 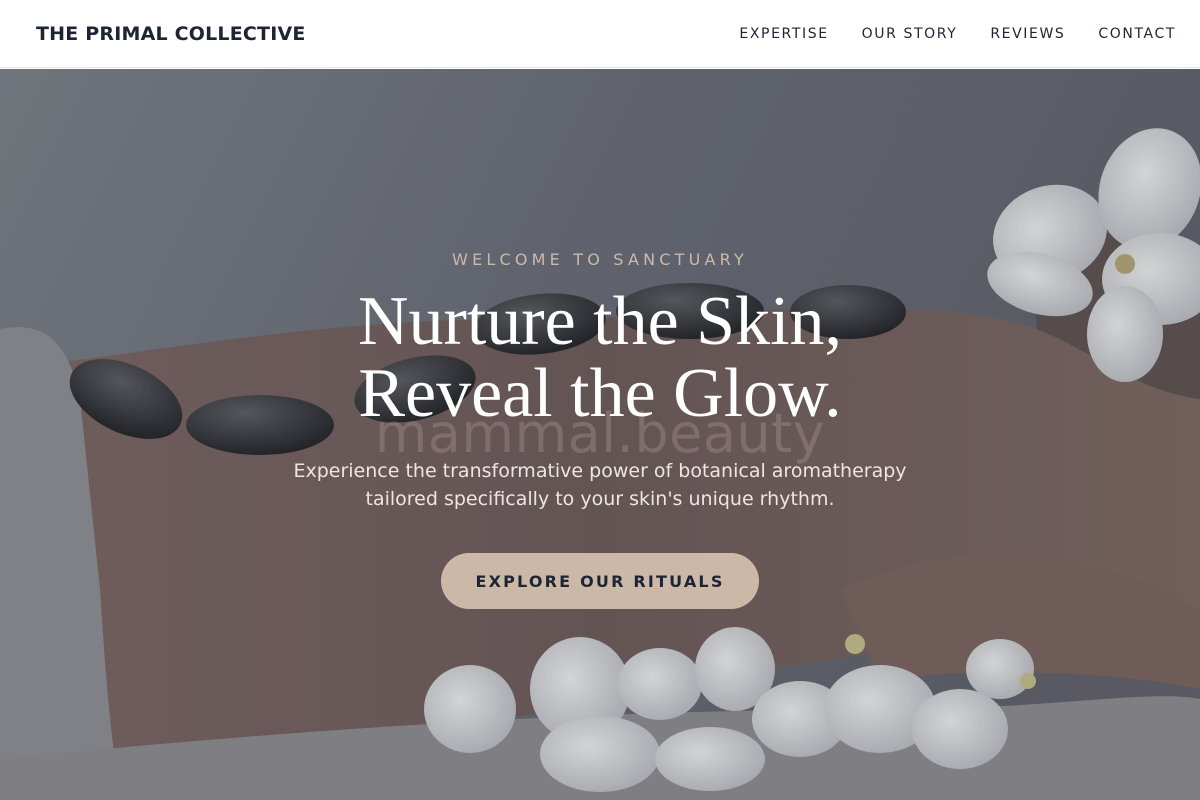 What do you see at coordinates (171, 34) in the screenshot?
I see `brand-logo: THE PRIMAL COLLECTIVE` at bounding box center [171, 34].